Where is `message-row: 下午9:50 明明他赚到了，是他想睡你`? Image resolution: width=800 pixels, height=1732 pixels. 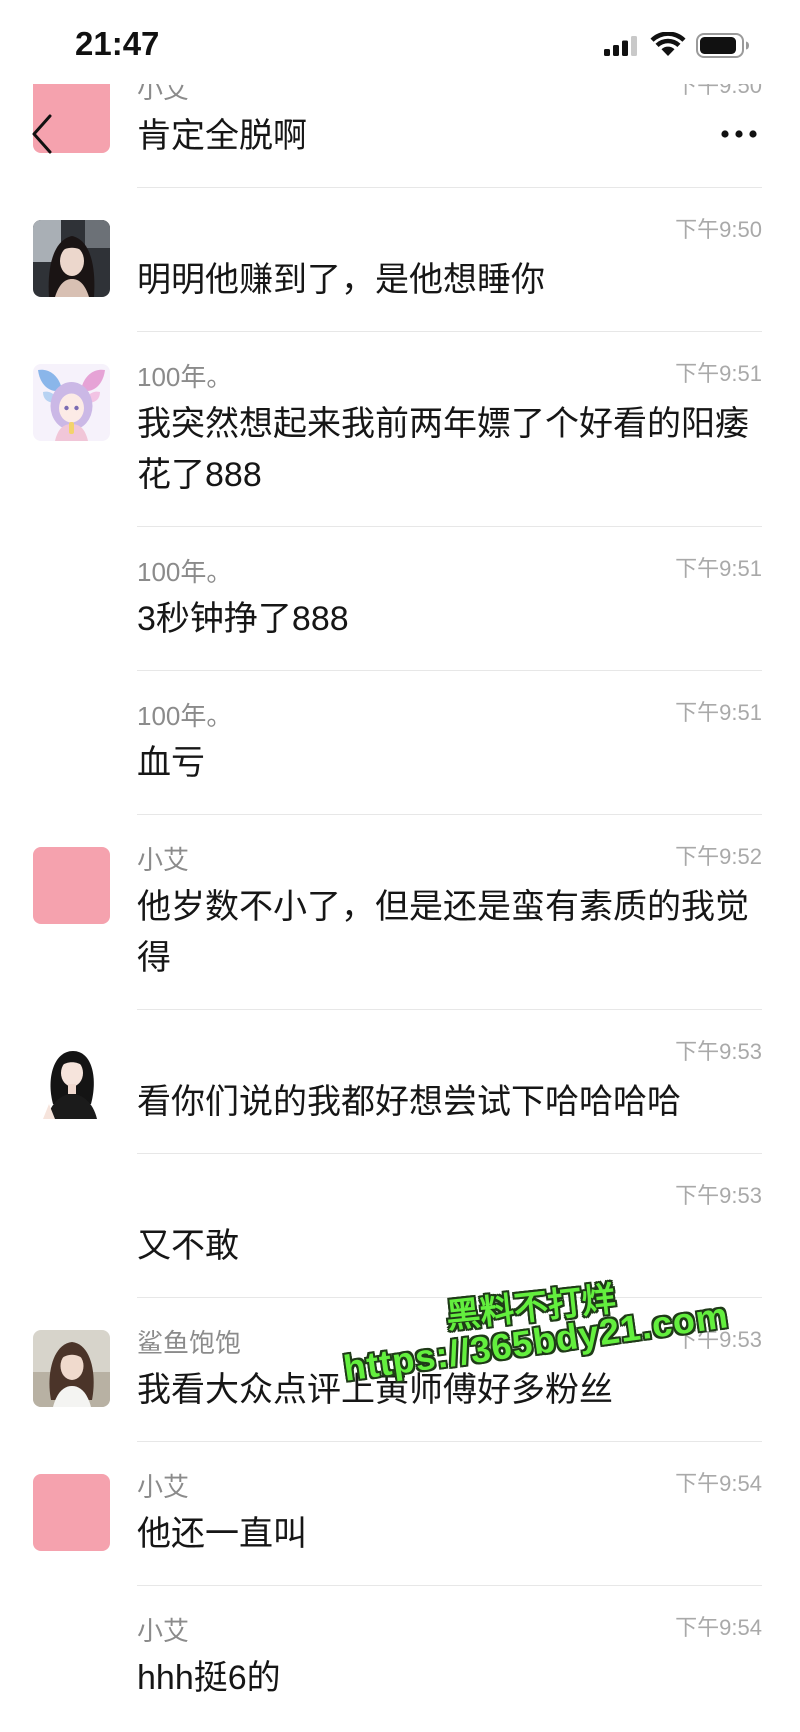
message-row: 下午9:50 明明他赚到了，是他想睡你 is located at coordinates (400, 259).